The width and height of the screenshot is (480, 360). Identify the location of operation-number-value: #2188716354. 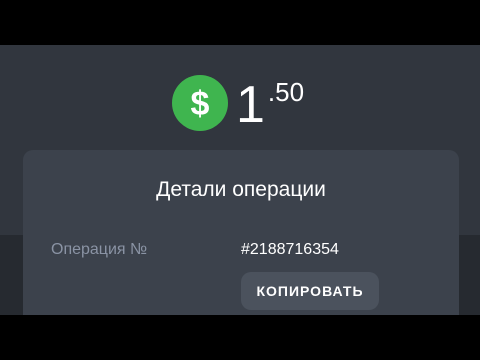
(290, 249).